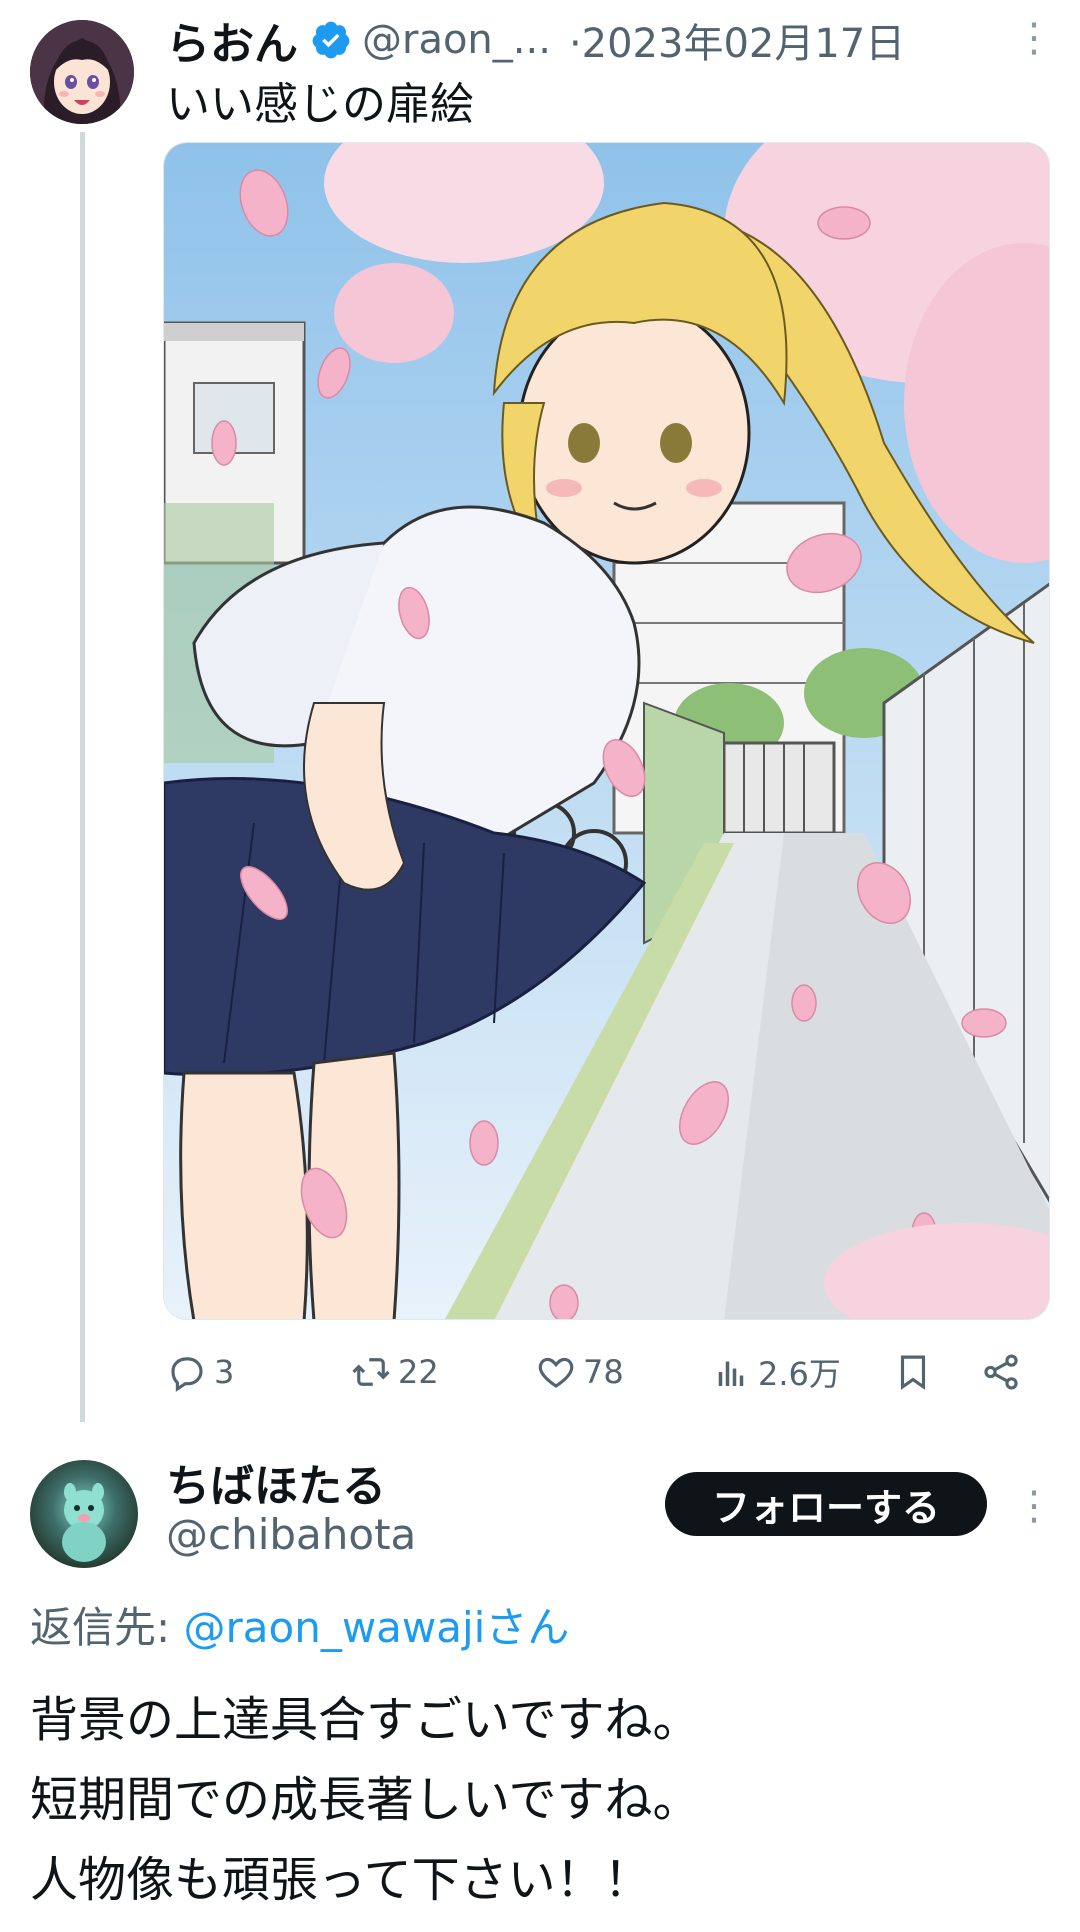 The width and height of the screenshot is (1080, 1932). What do you see at coordinates (579, 1372) in the screenshot?
I see `like-button: 78` at bounding box center [579, 1372].